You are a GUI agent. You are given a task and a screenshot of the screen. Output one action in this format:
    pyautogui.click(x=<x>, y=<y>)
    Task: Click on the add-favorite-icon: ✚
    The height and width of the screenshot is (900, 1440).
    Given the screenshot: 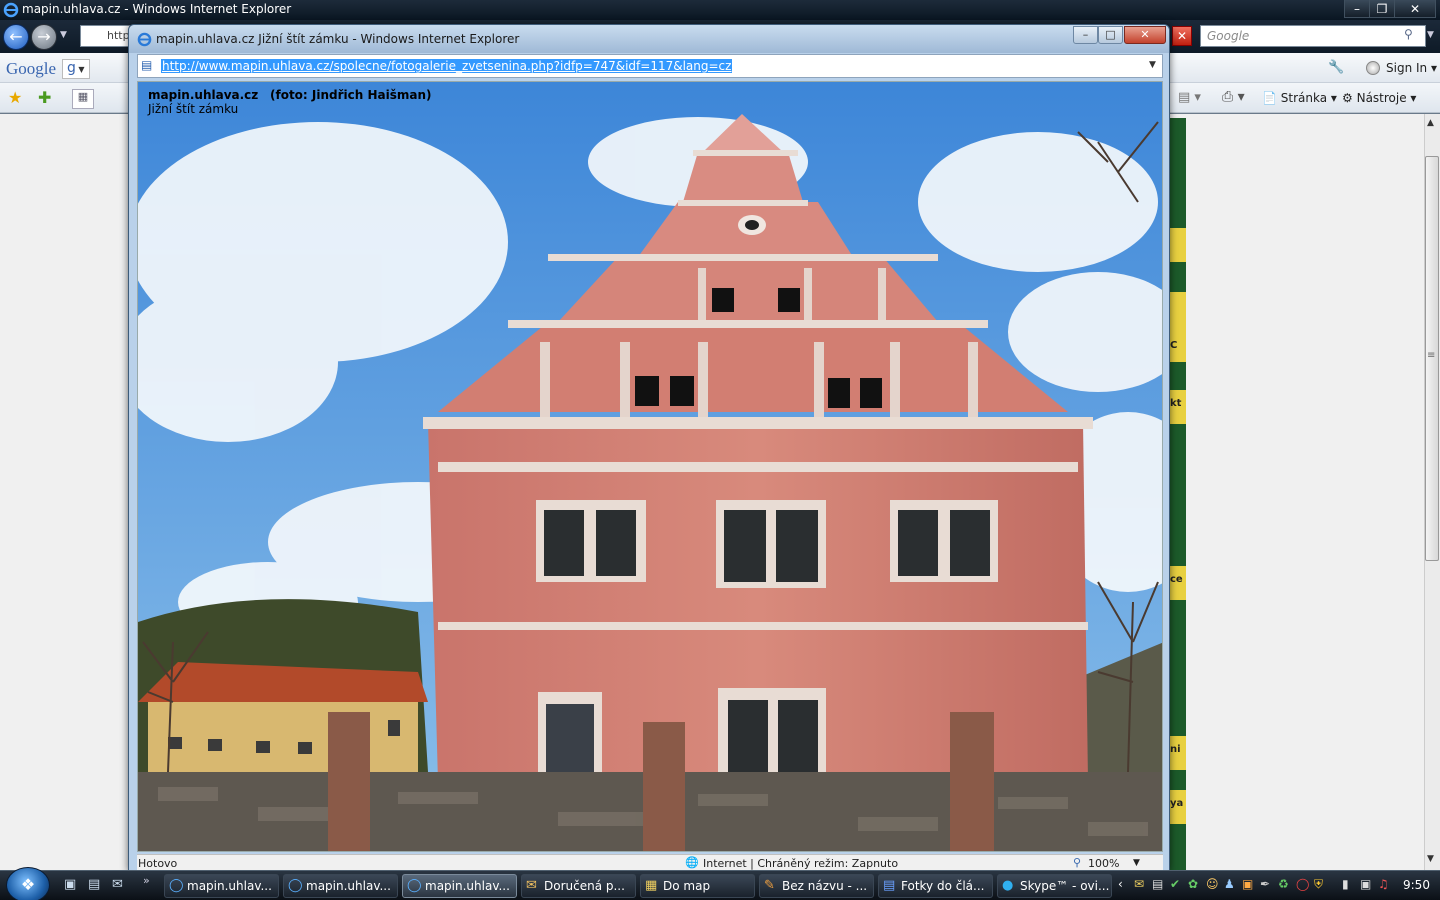 What is the action you would take?
    pyautogui.click(x=44, y=97)
    